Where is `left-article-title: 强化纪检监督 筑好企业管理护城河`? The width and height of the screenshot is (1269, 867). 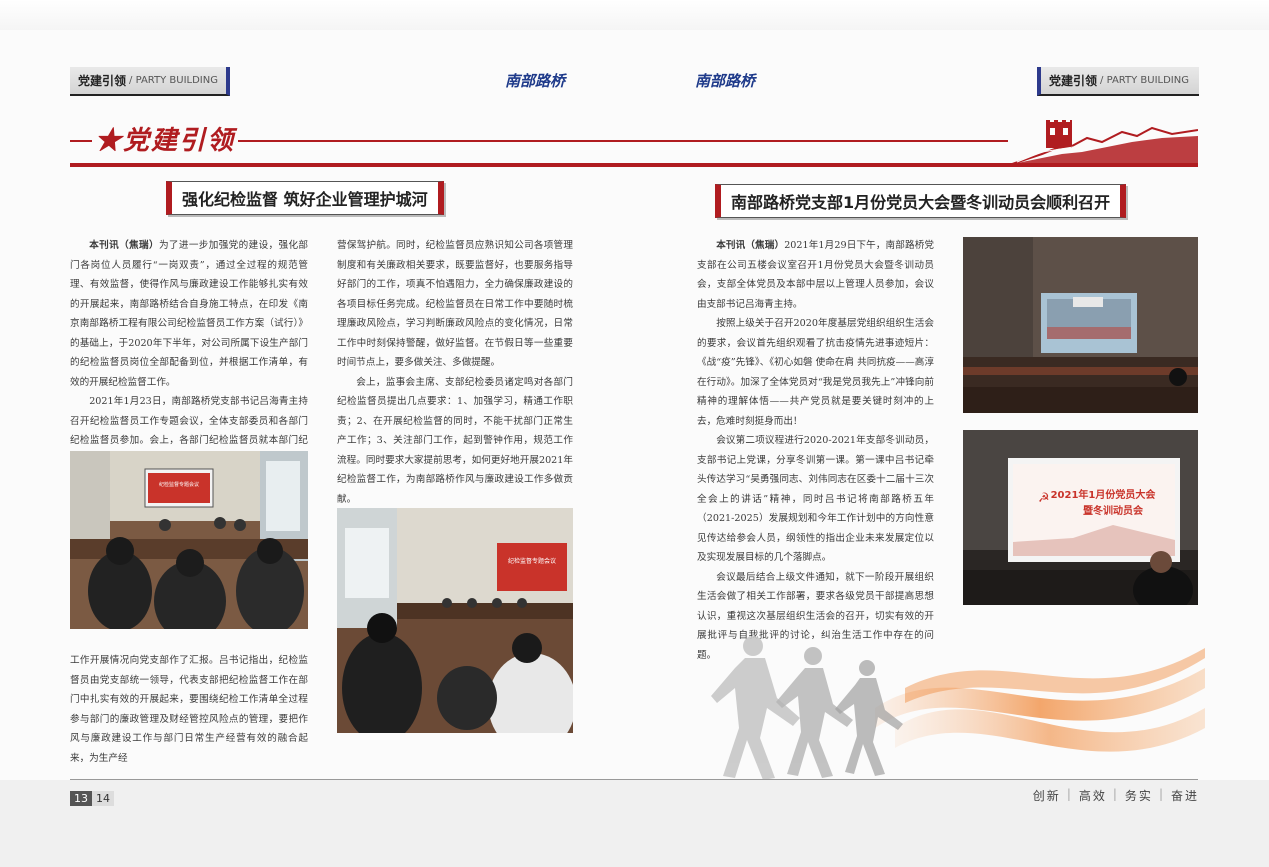
left-article-title: 强化纪检监督 筑好企业管理护城河 is located at coordinates (305, 198).